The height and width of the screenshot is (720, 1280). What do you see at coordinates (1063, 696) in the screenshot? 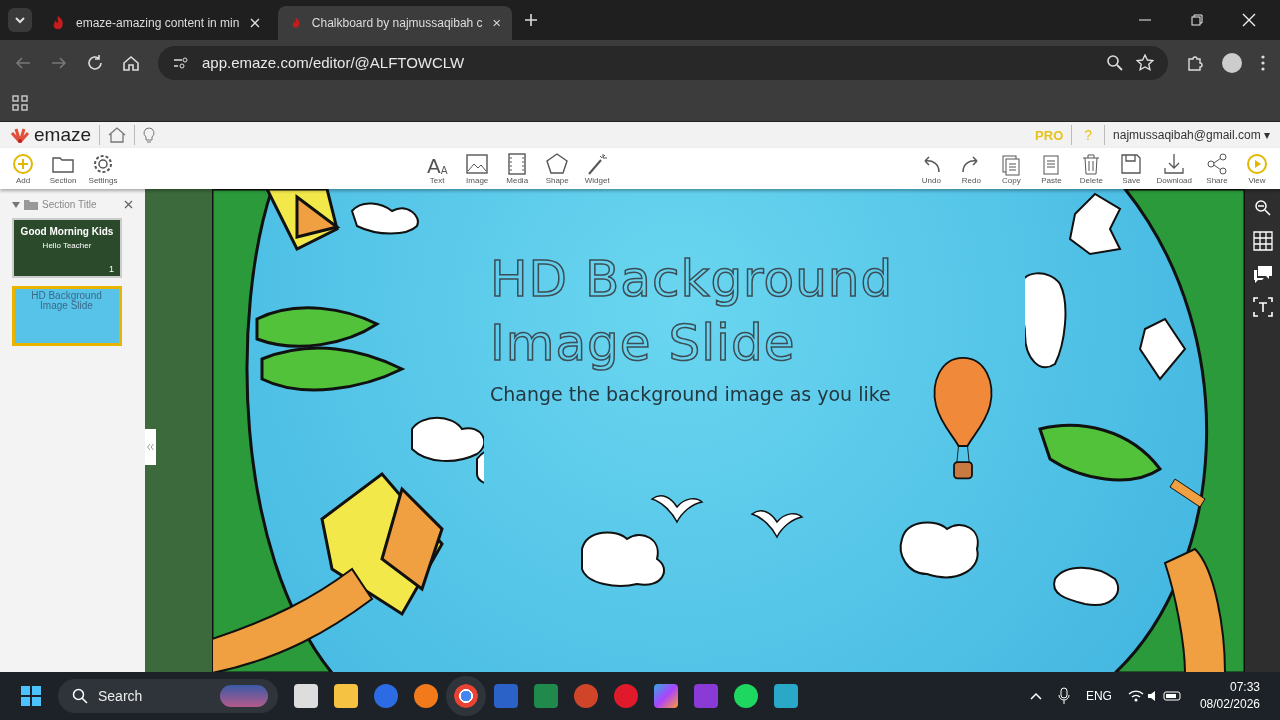
I see `microphone-icon` at bounding box center [1063, 696].